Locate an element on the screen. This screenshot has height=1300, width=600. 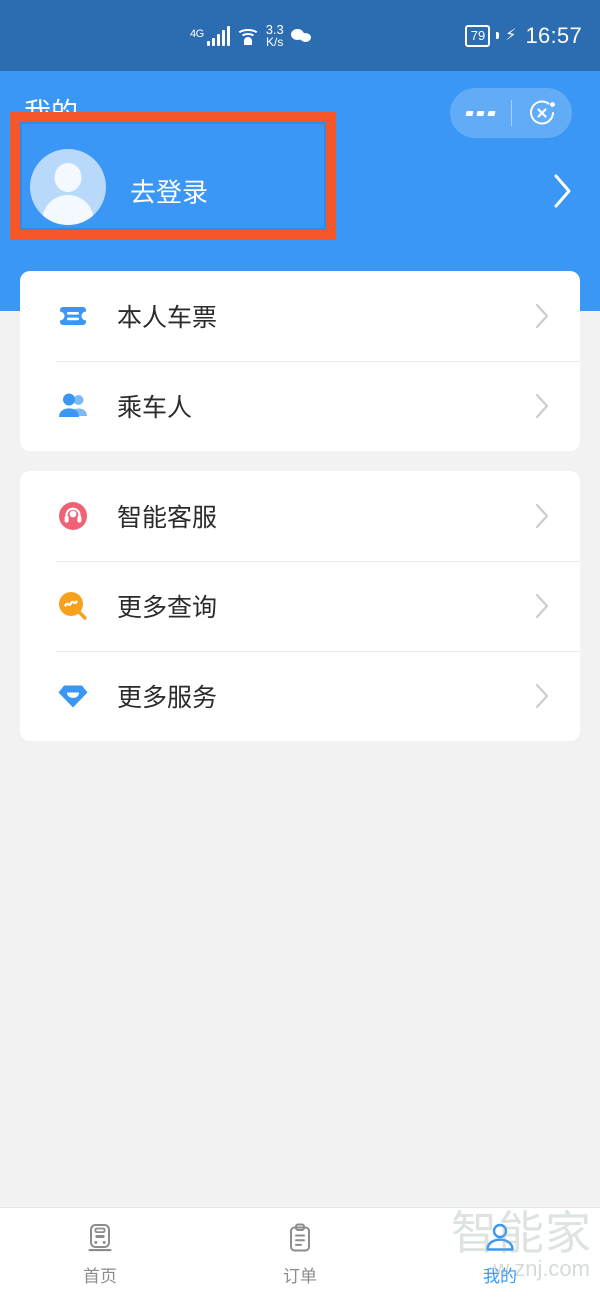
diamond-smile-icon is located at coordinates (73, 696).